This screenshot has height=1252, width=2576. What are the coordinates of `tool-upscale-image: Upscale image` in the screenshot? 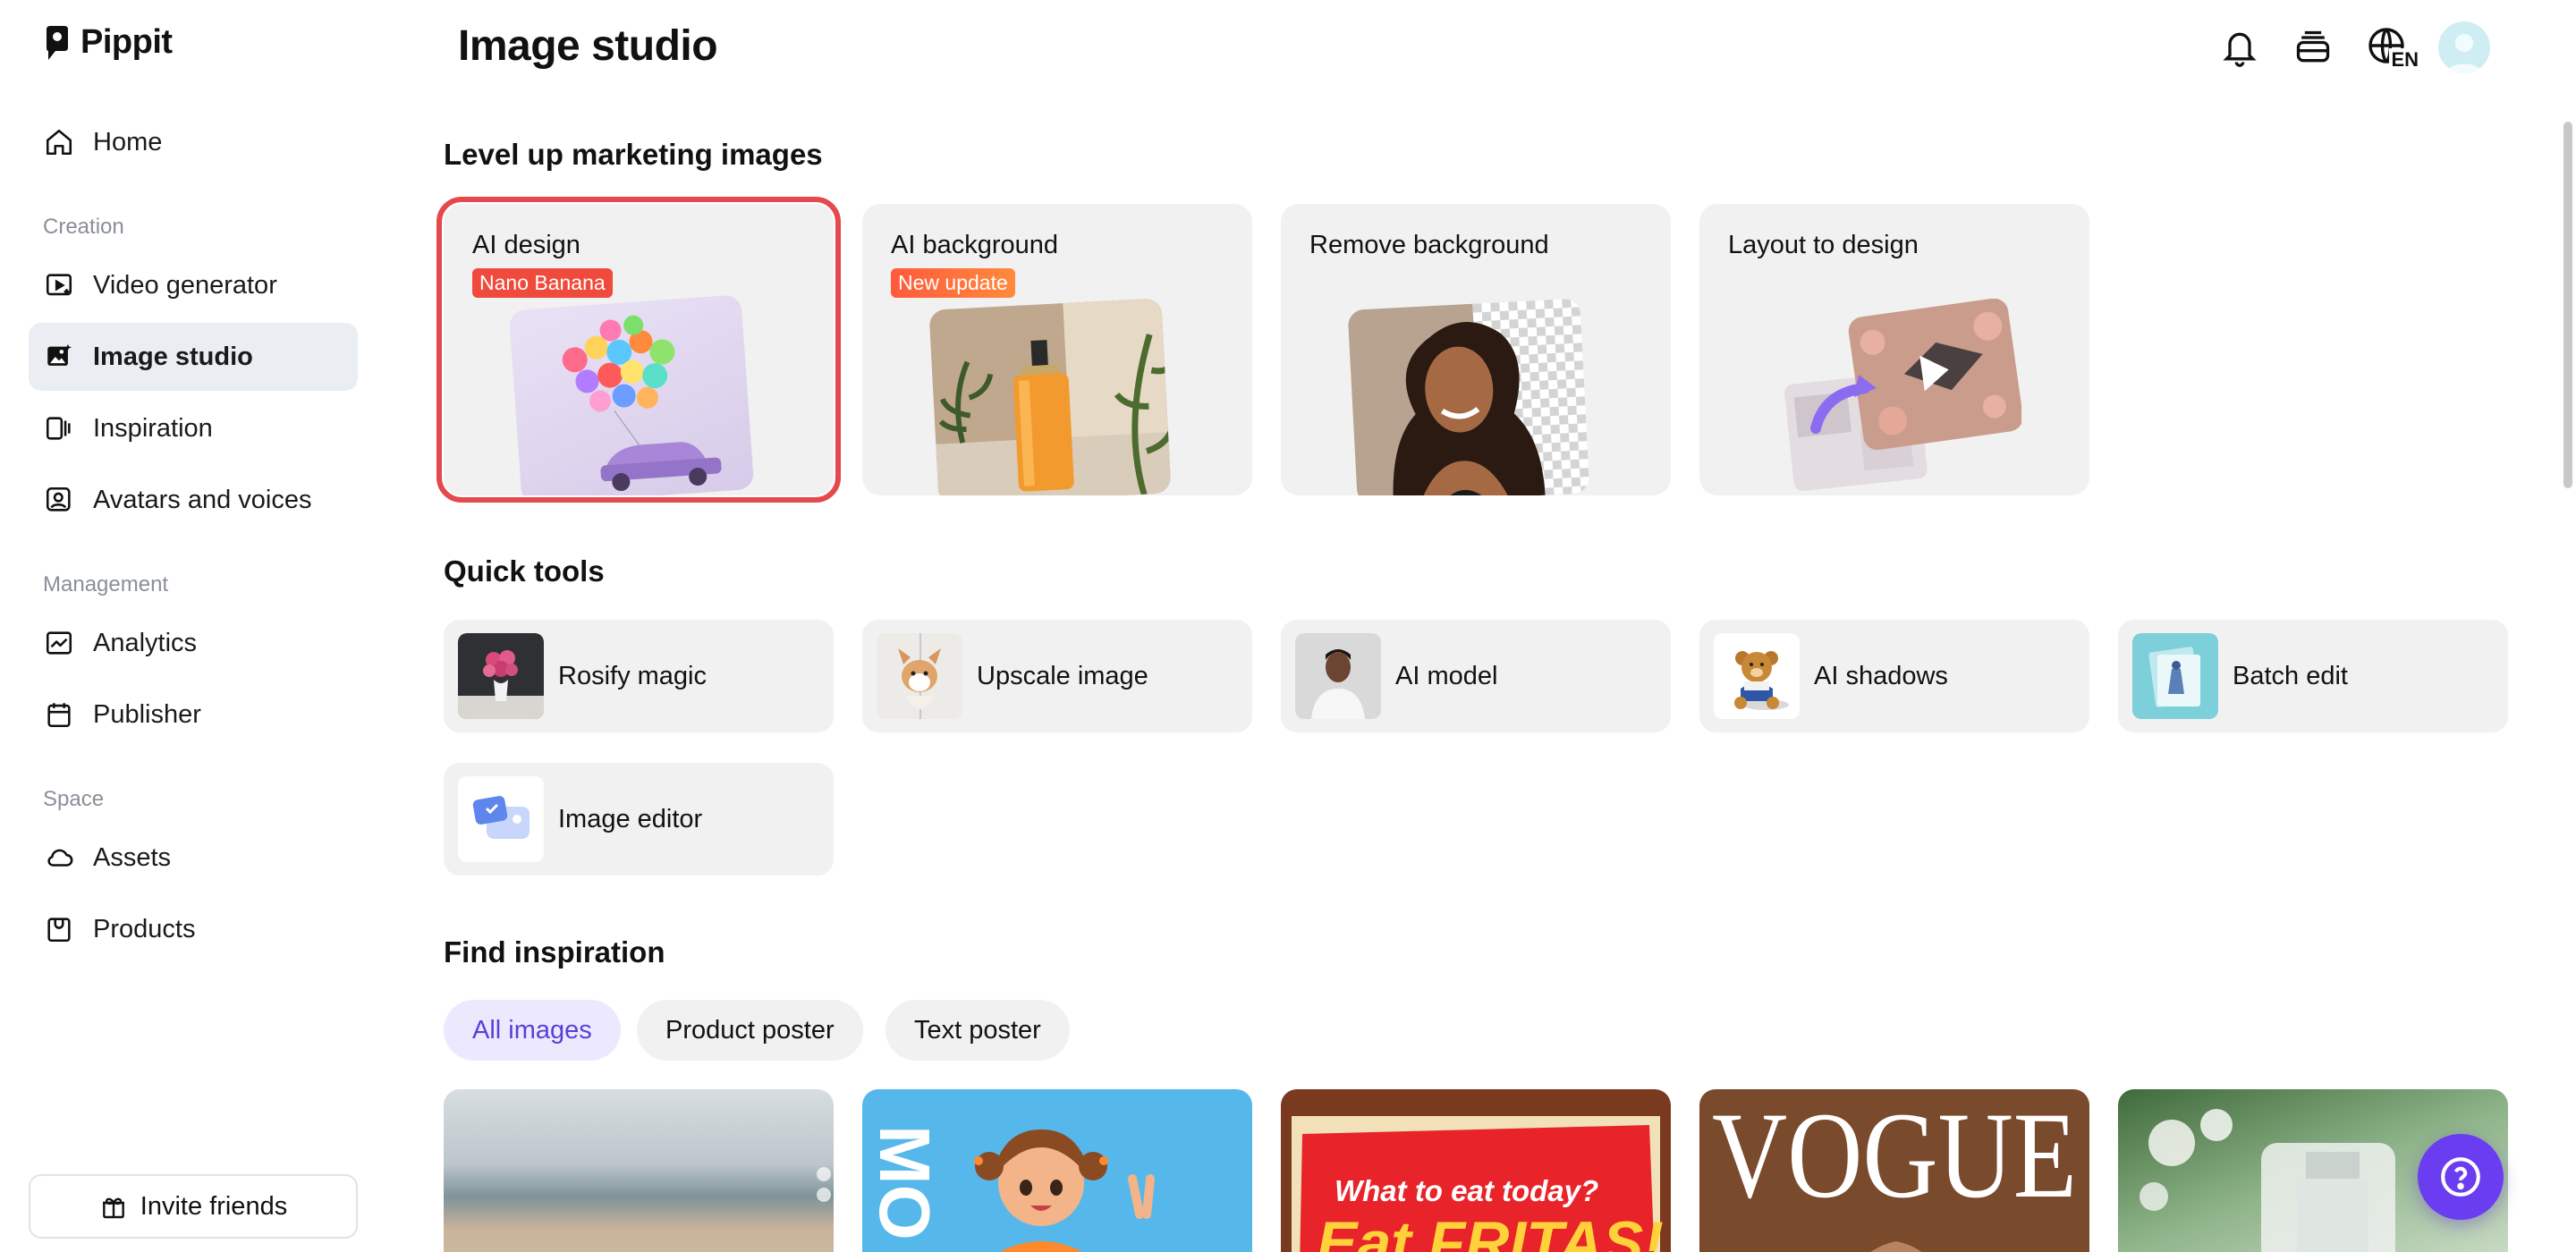 It's located at (1057, 676).